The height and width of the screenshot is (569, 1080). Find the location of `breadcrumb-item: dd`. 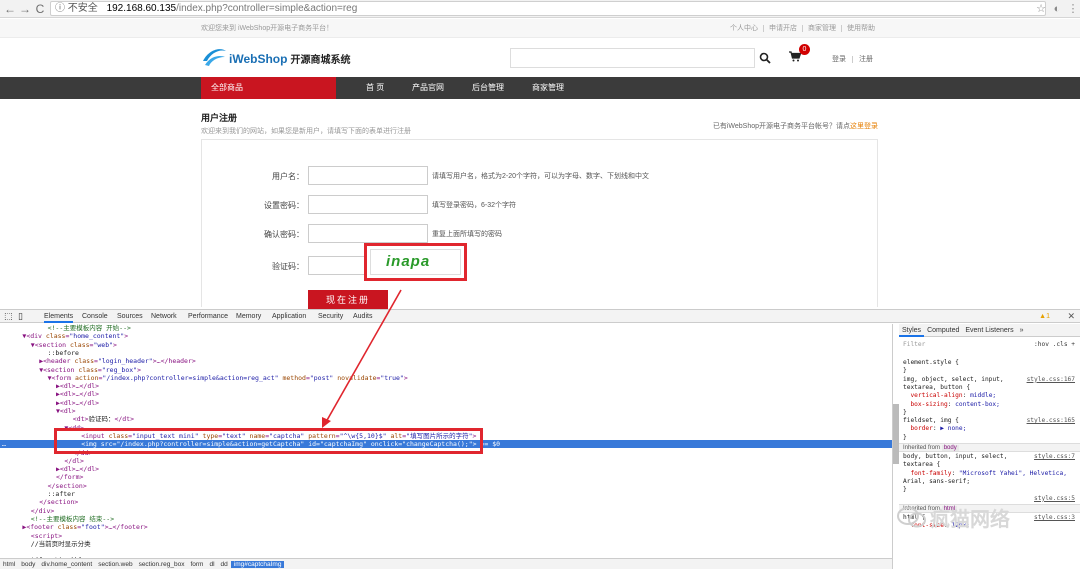

breadcrumb-item: dd is located at coordinates (224, 564).